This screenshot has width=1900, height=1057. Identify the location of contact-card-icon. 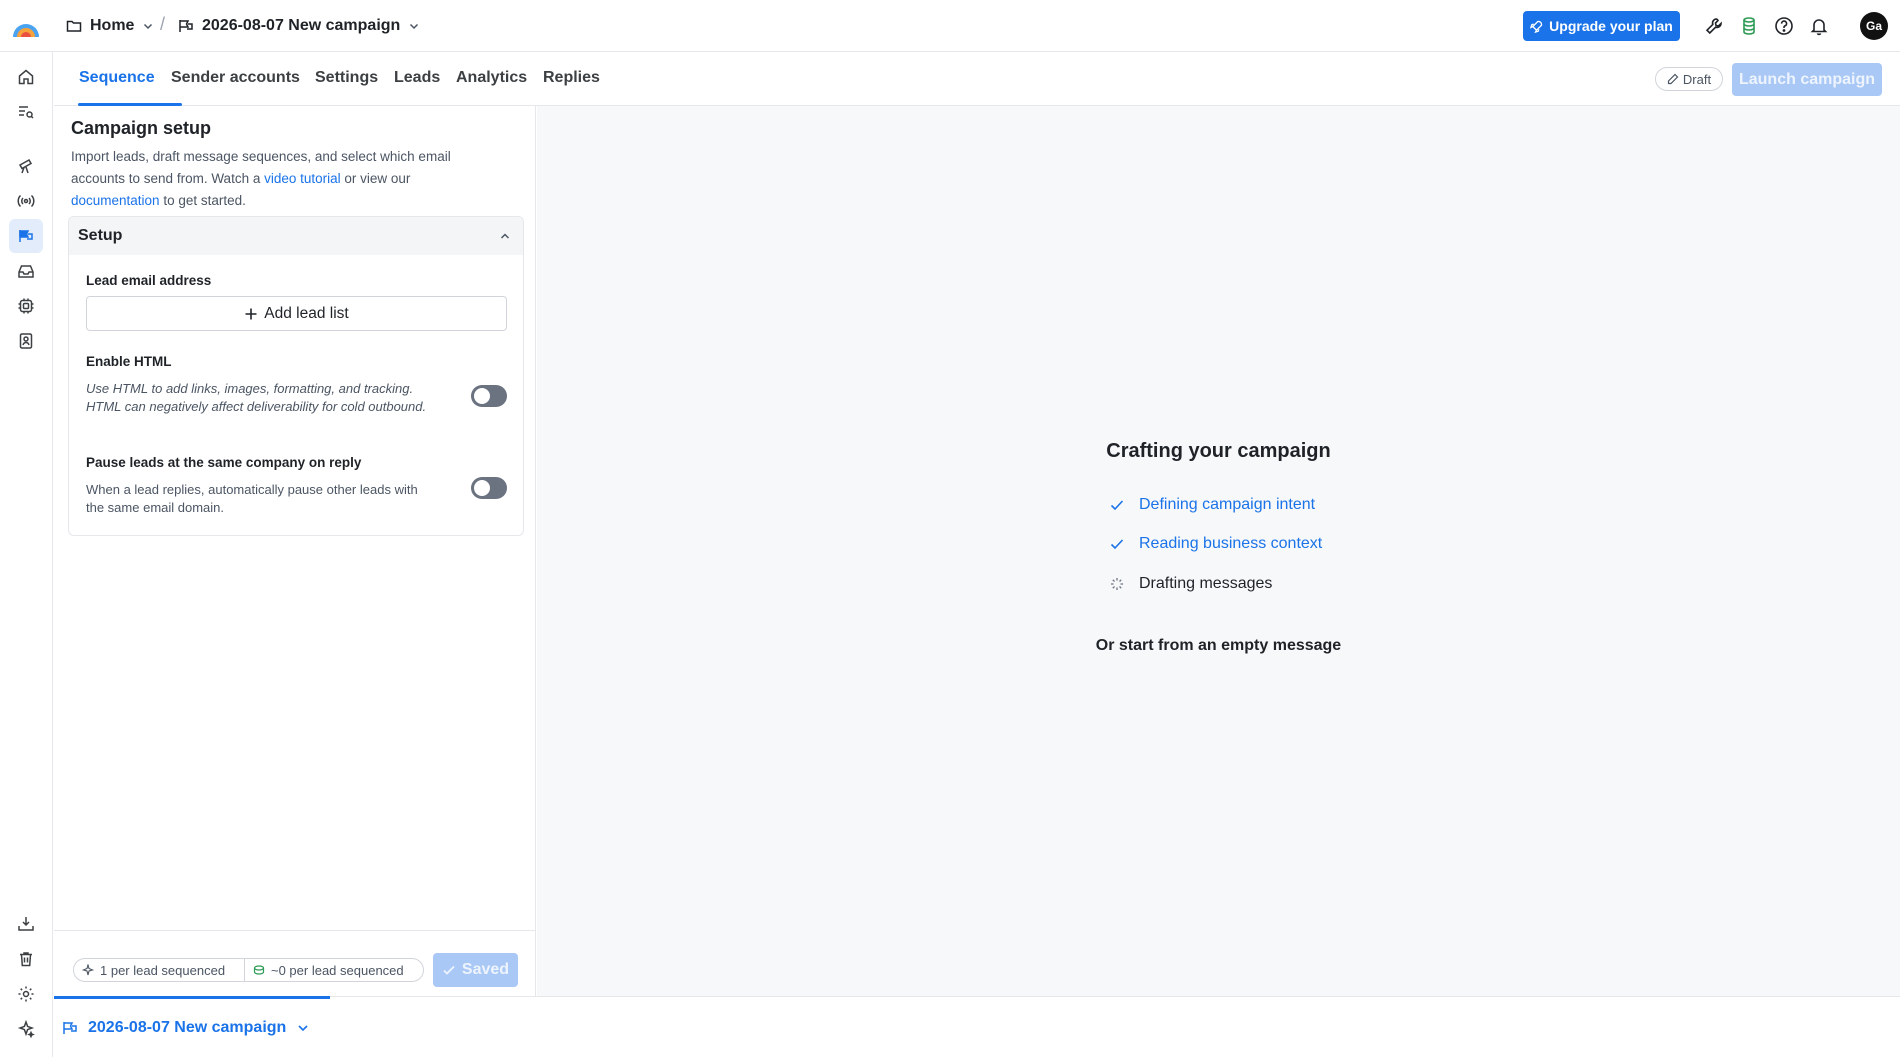
(26, 341).